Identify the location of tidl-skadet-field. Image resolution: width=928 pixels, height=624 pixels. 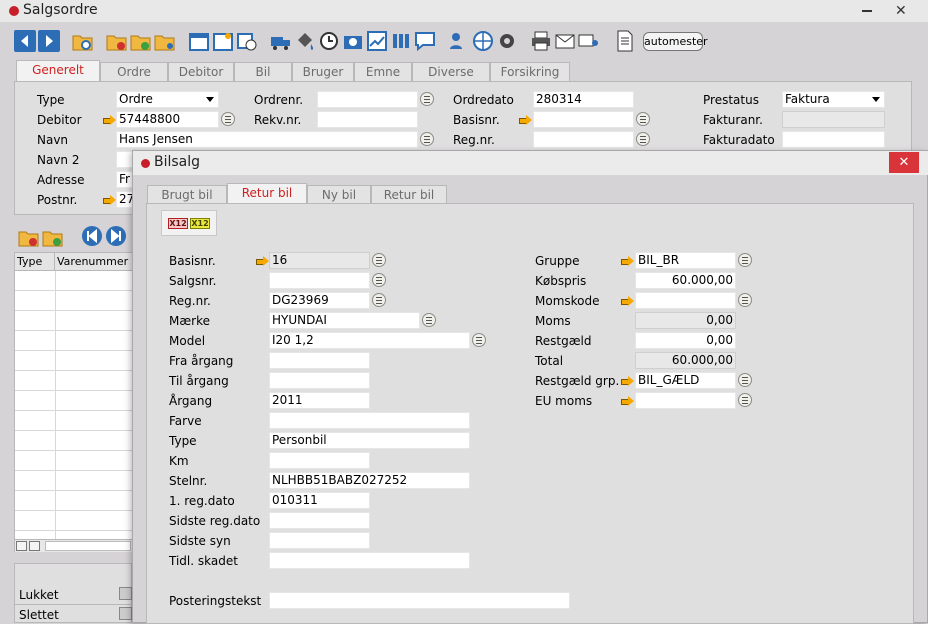
(369, 560).